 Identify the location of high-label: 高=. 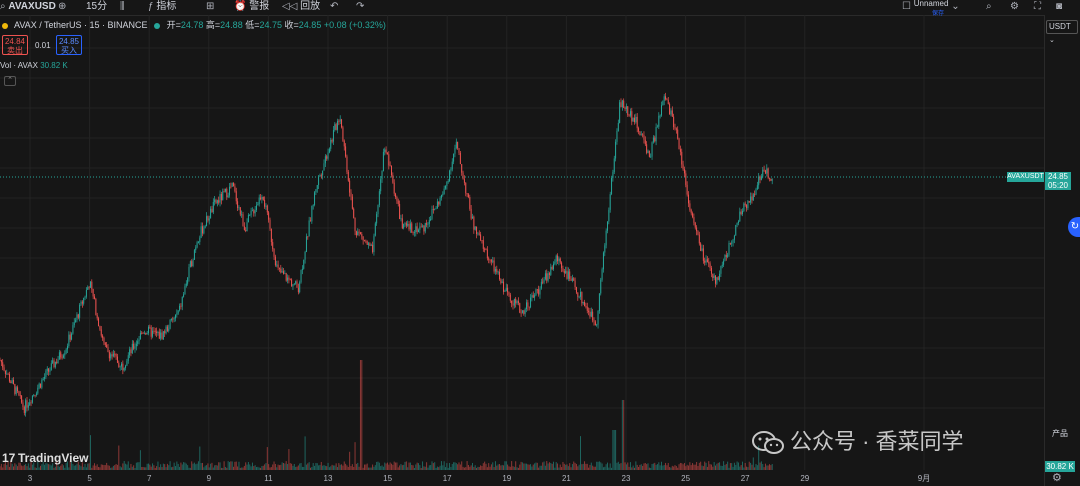
(213, 25).